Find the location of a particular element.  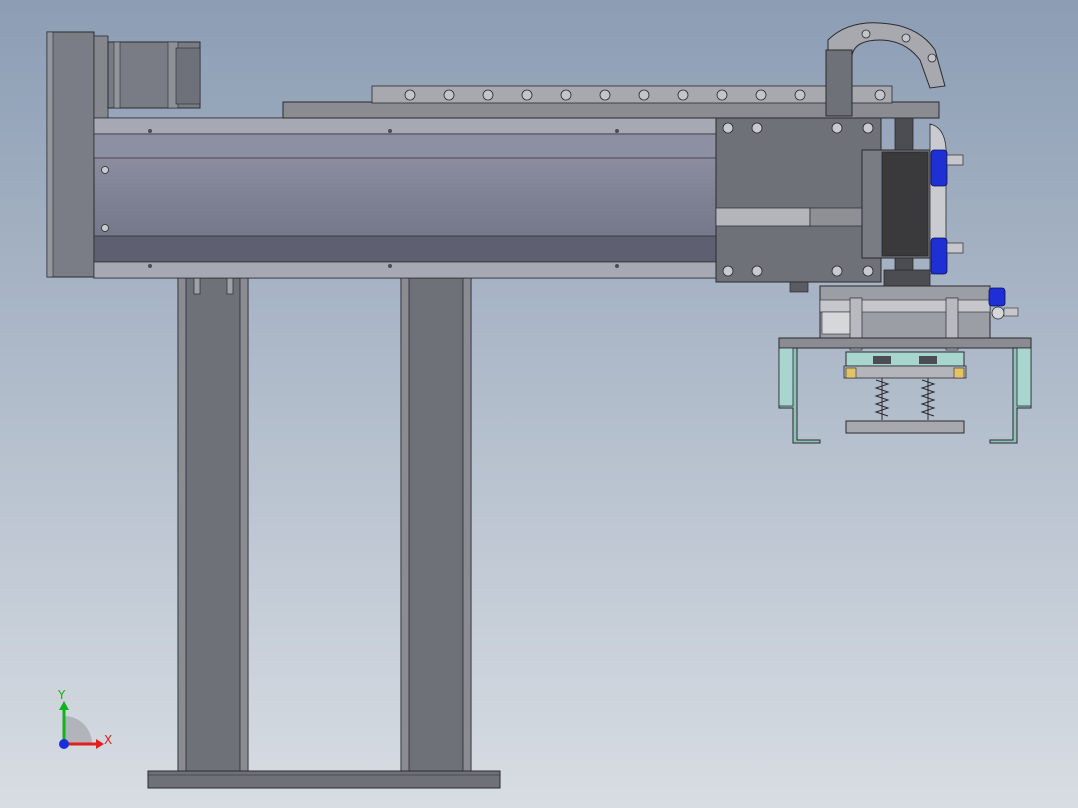

jaw-plate is located at coordinates (905, 343).